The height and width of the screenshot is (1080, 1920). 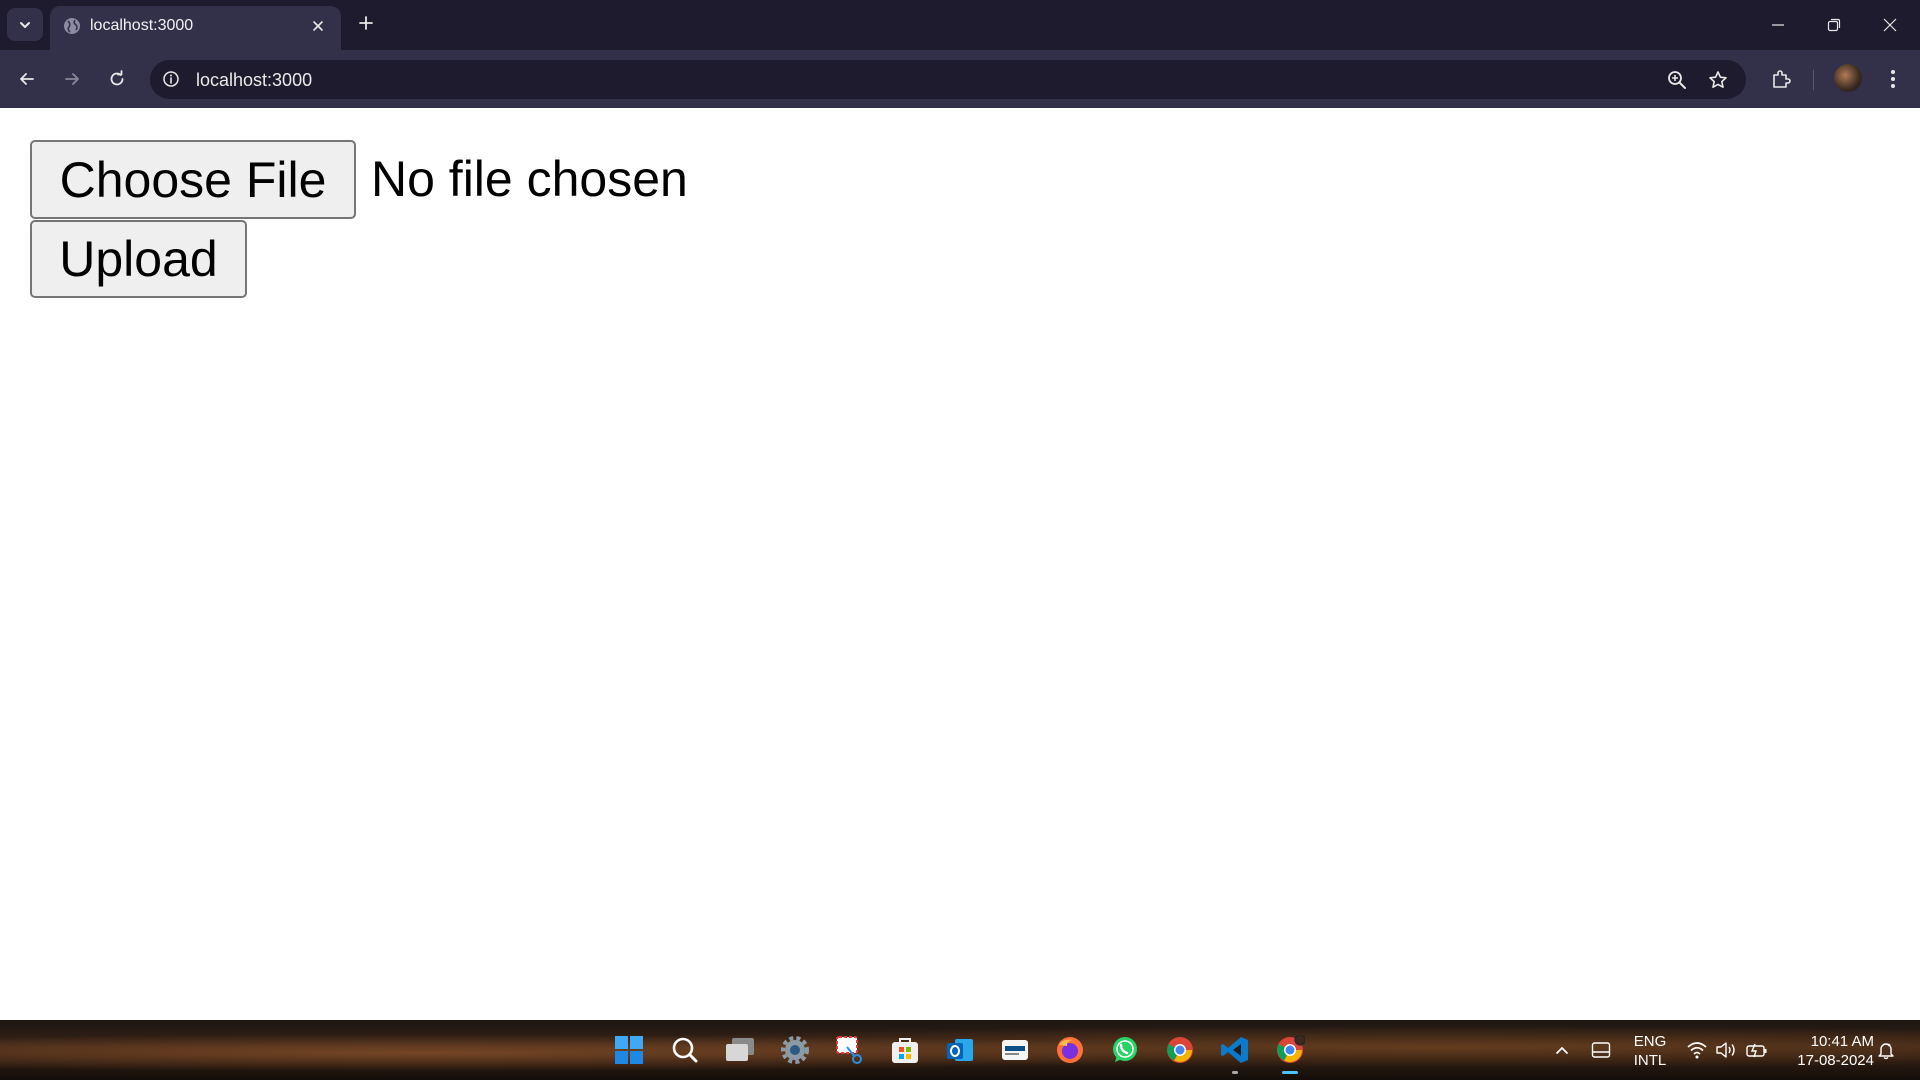 I want to click on tab-search-button, so click(x=25, y=24).